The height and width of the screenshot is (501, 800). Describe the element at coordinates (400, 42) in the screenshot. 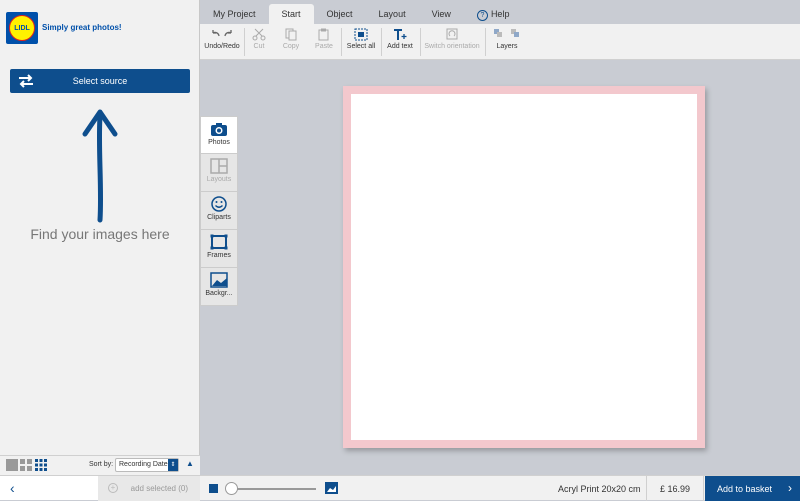

I see `add-text-button: Add text` at that location.